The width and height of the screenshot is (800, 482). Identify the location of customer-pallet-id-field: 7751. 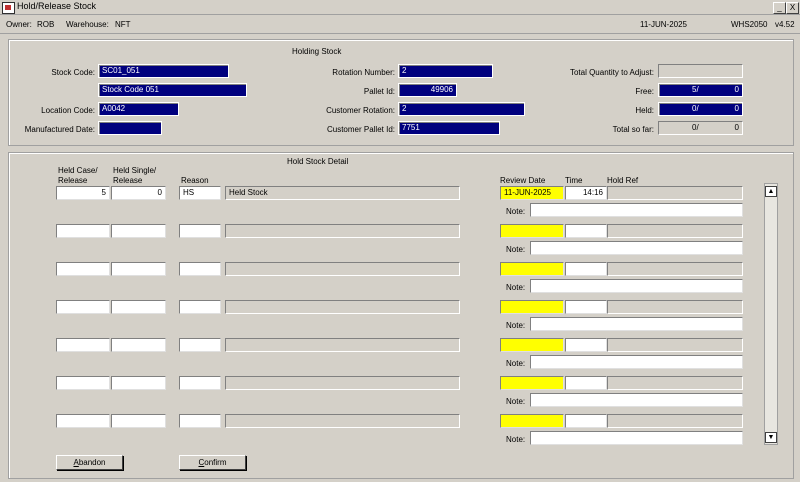
(449, 128).